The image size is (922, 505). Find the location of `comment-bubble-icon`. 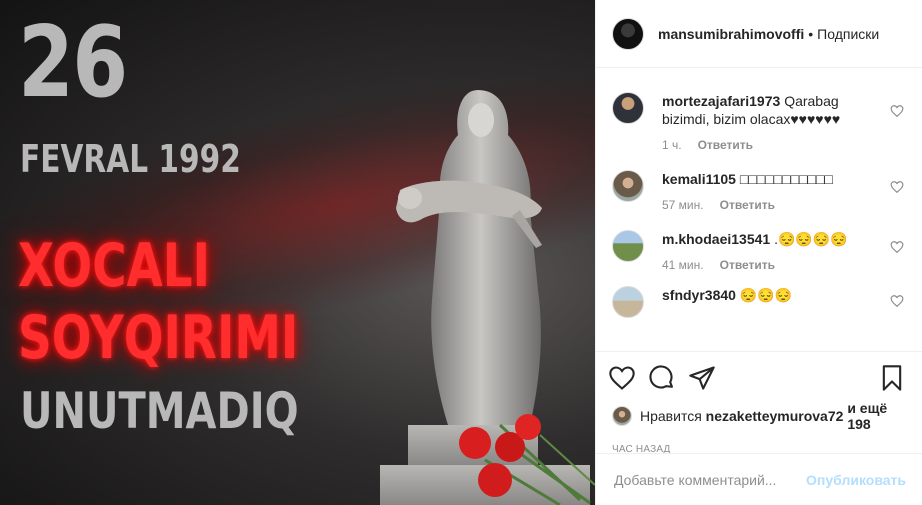

comment-bubble-icon is located at coordinates (662, 378).